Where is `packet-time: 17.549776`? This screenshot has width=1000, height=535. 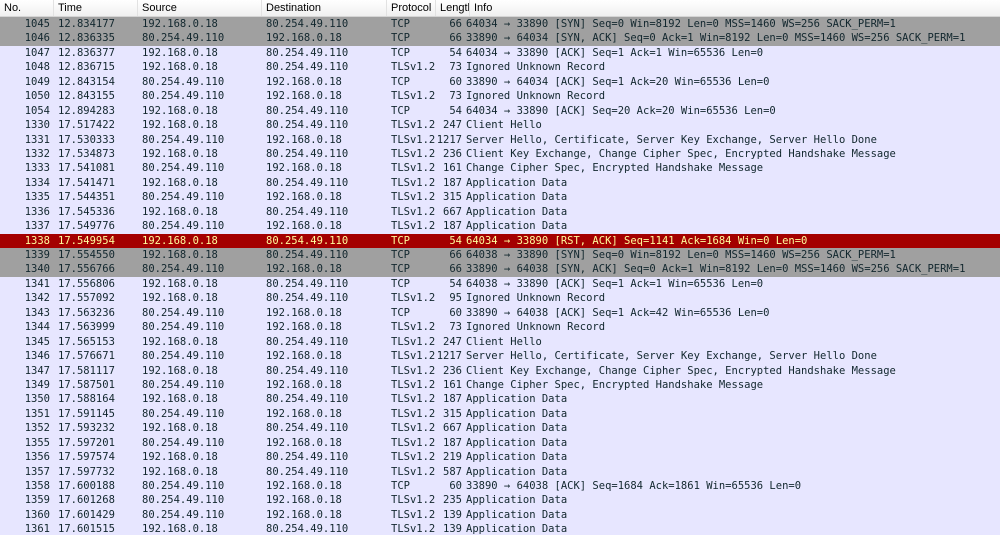 packet-time: 17.549776 is located at coordinates (86, 226).